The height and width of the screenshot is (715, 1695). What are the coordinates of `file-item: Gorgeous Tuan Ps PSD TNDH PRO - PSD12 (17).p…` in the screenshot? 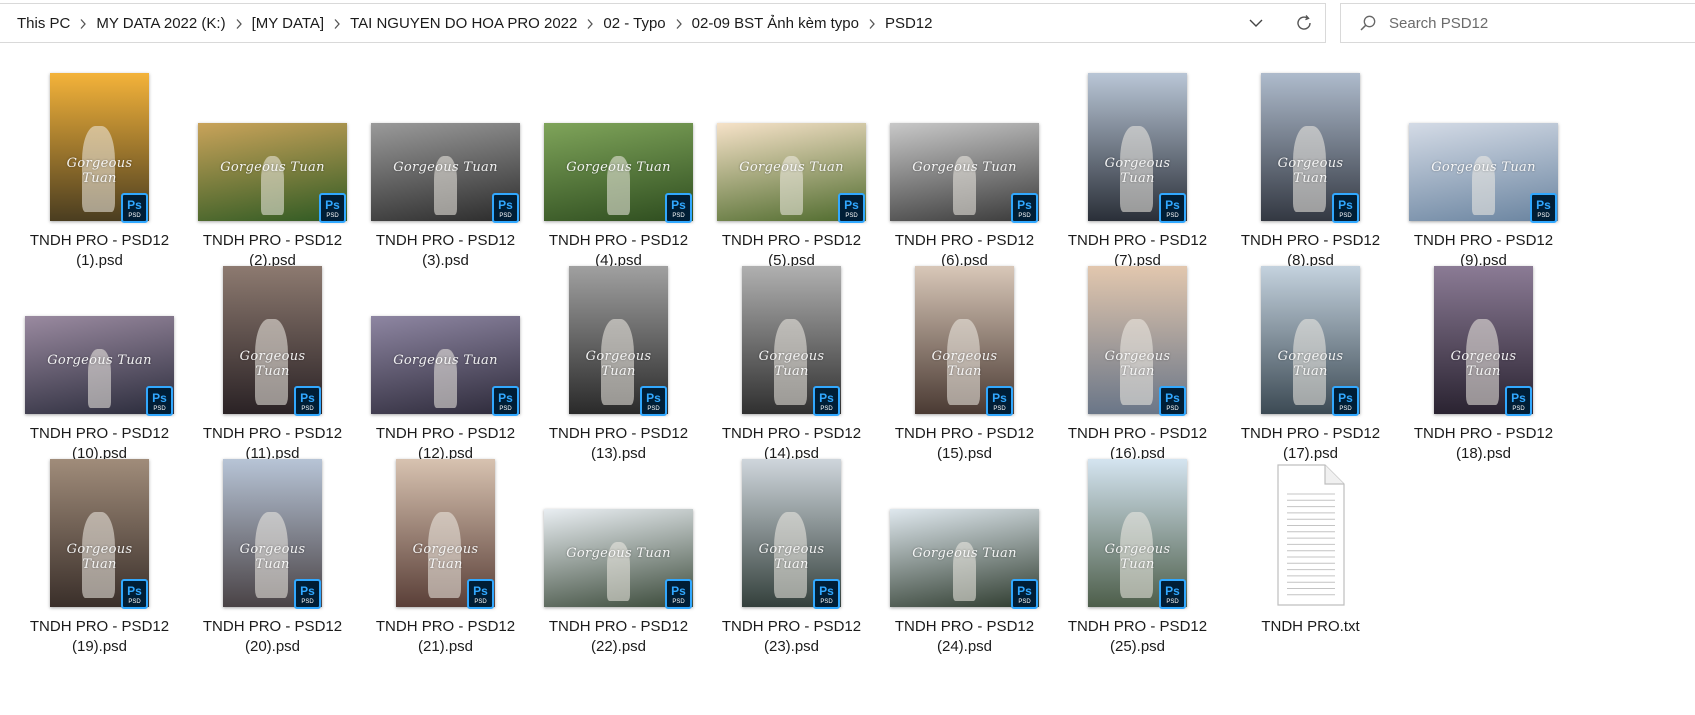 It's located at (1310, 355).